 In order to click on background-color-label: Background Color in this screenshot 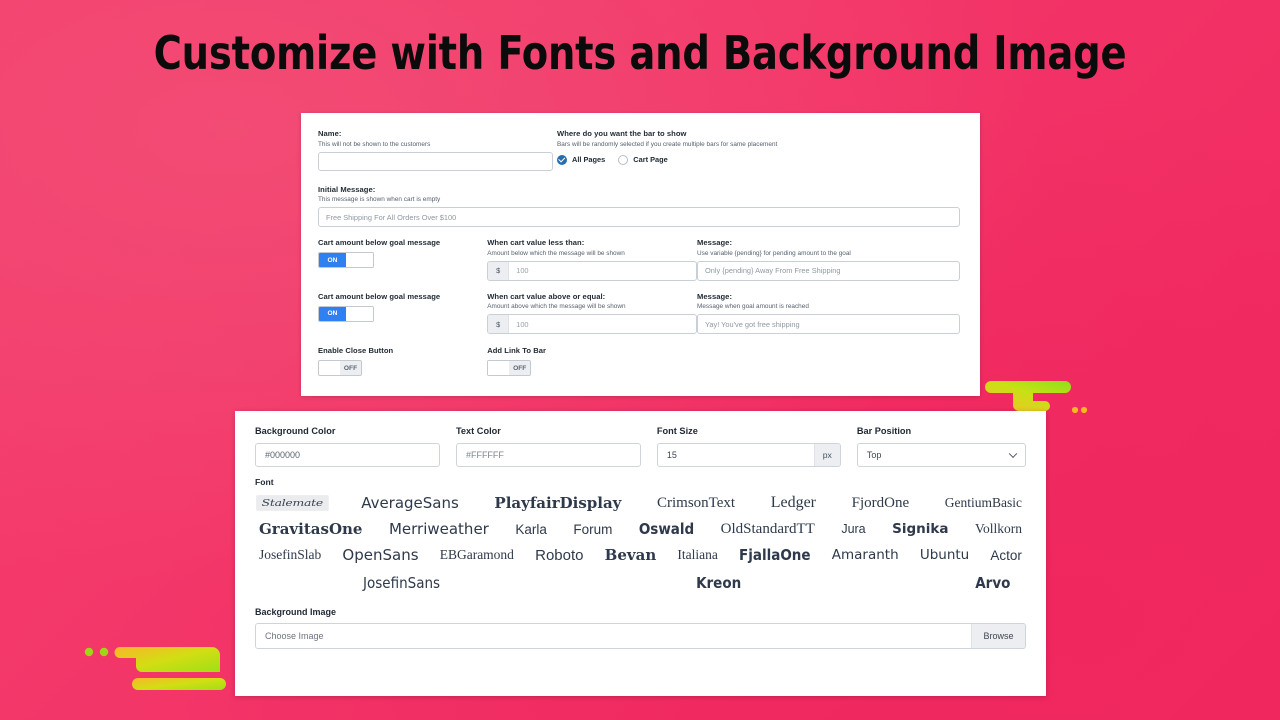, I will do `click(295, 431)`.